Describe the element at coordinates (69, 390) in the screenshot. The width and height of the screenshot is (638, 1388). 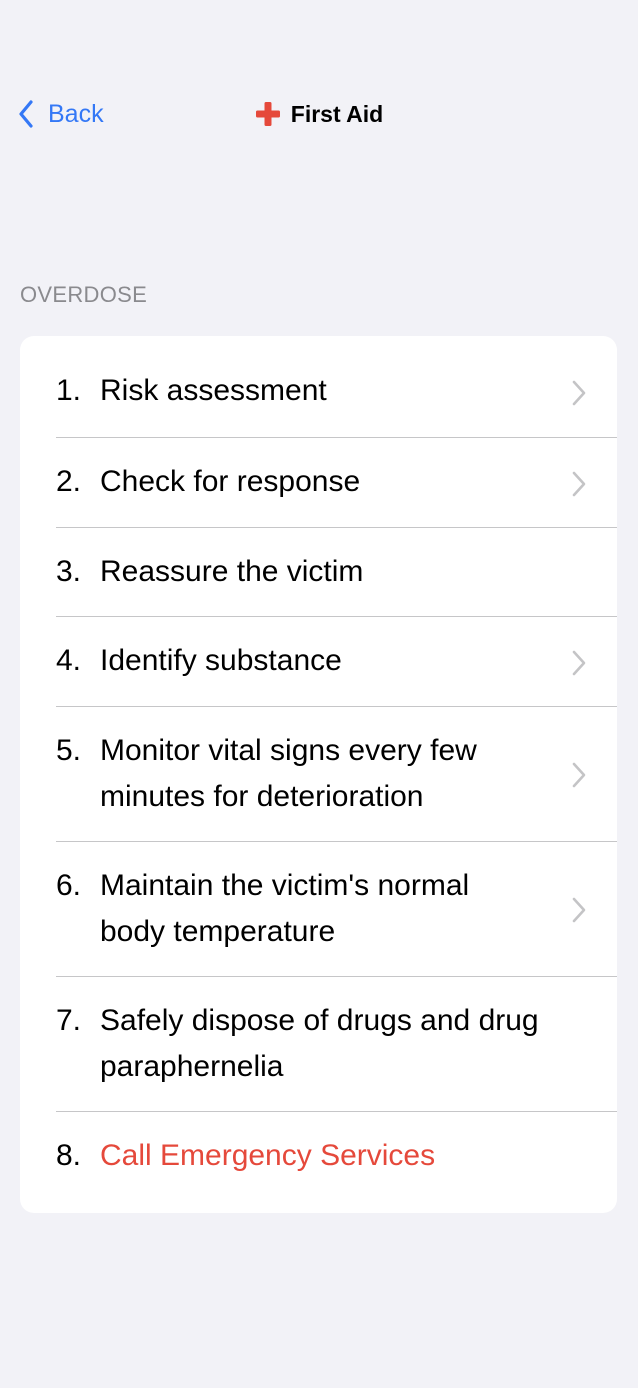
I see `step-number: 1.` at that location.